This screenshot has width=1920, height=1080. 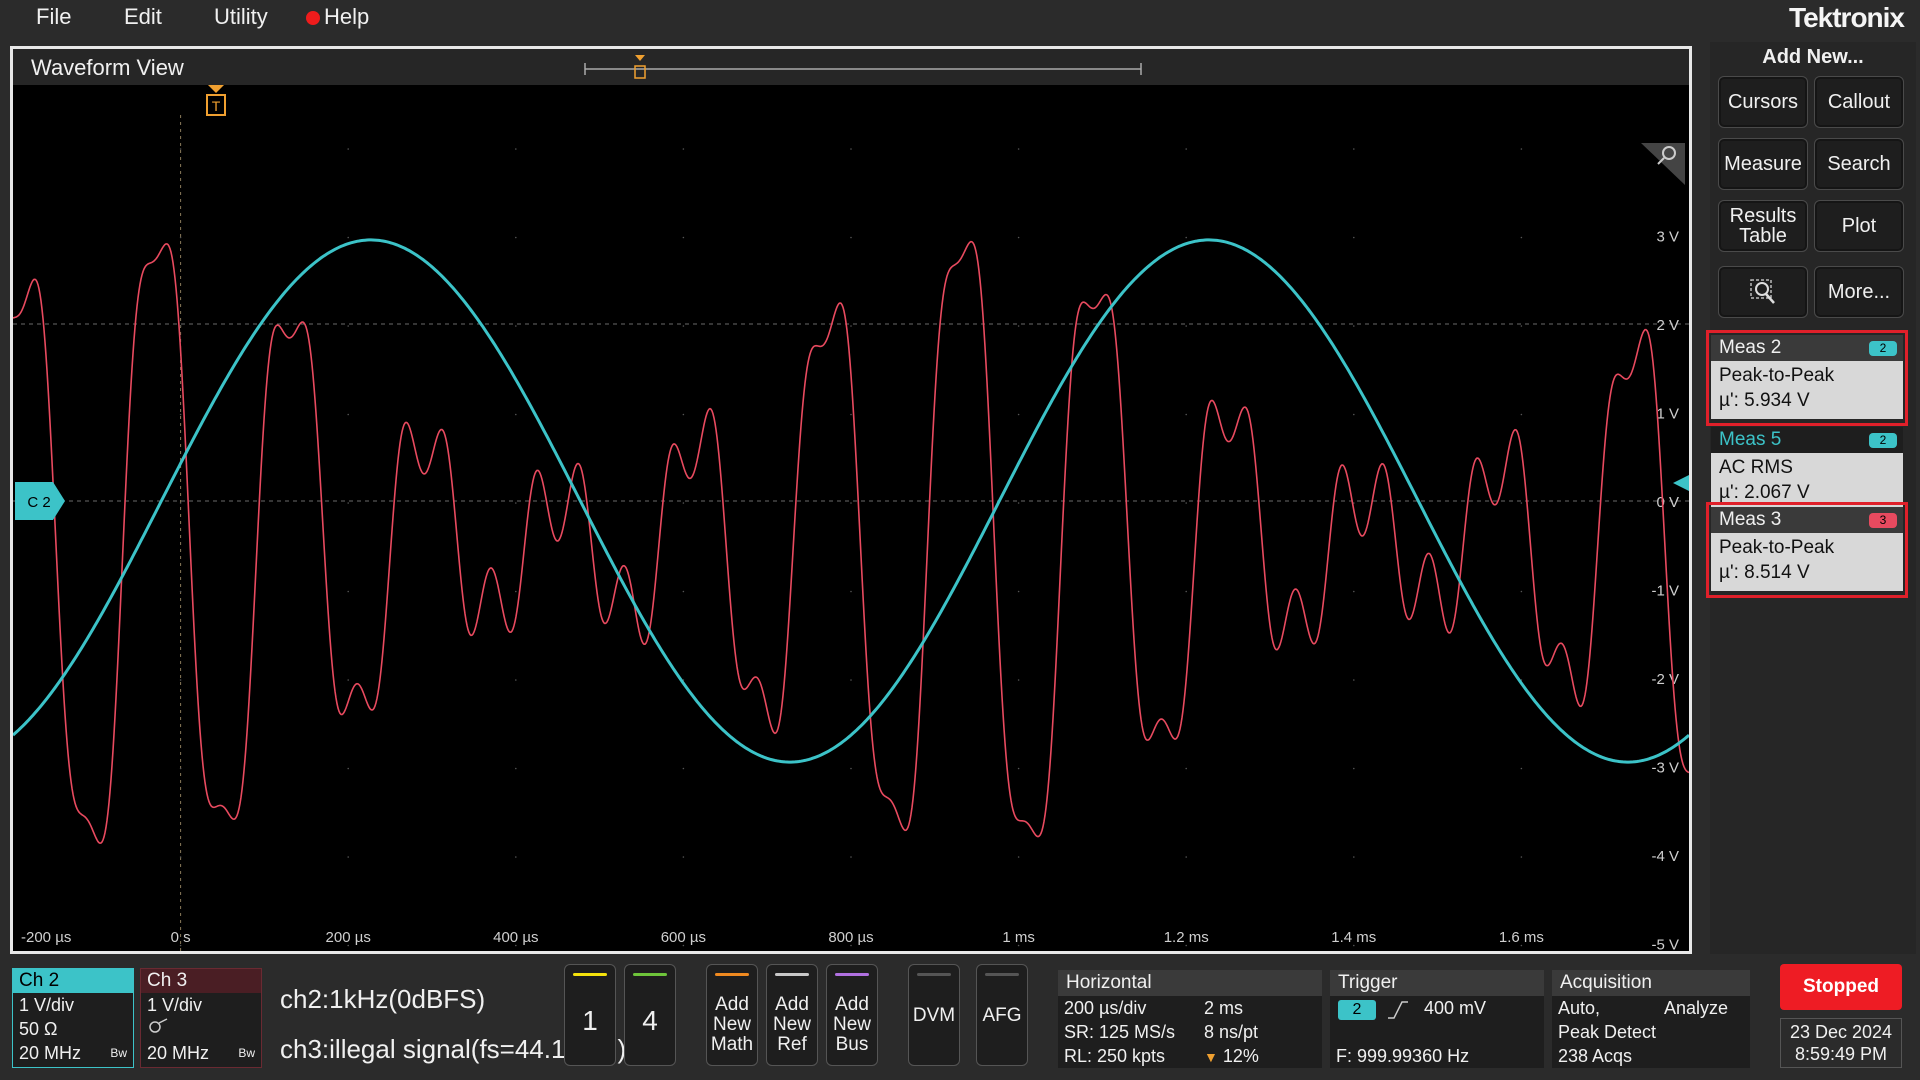 What do you see at coordinates (38, 1029) in the screenshot?
I see `ch2-impedance: 50 Ω` at bounding box center [38, 1029].